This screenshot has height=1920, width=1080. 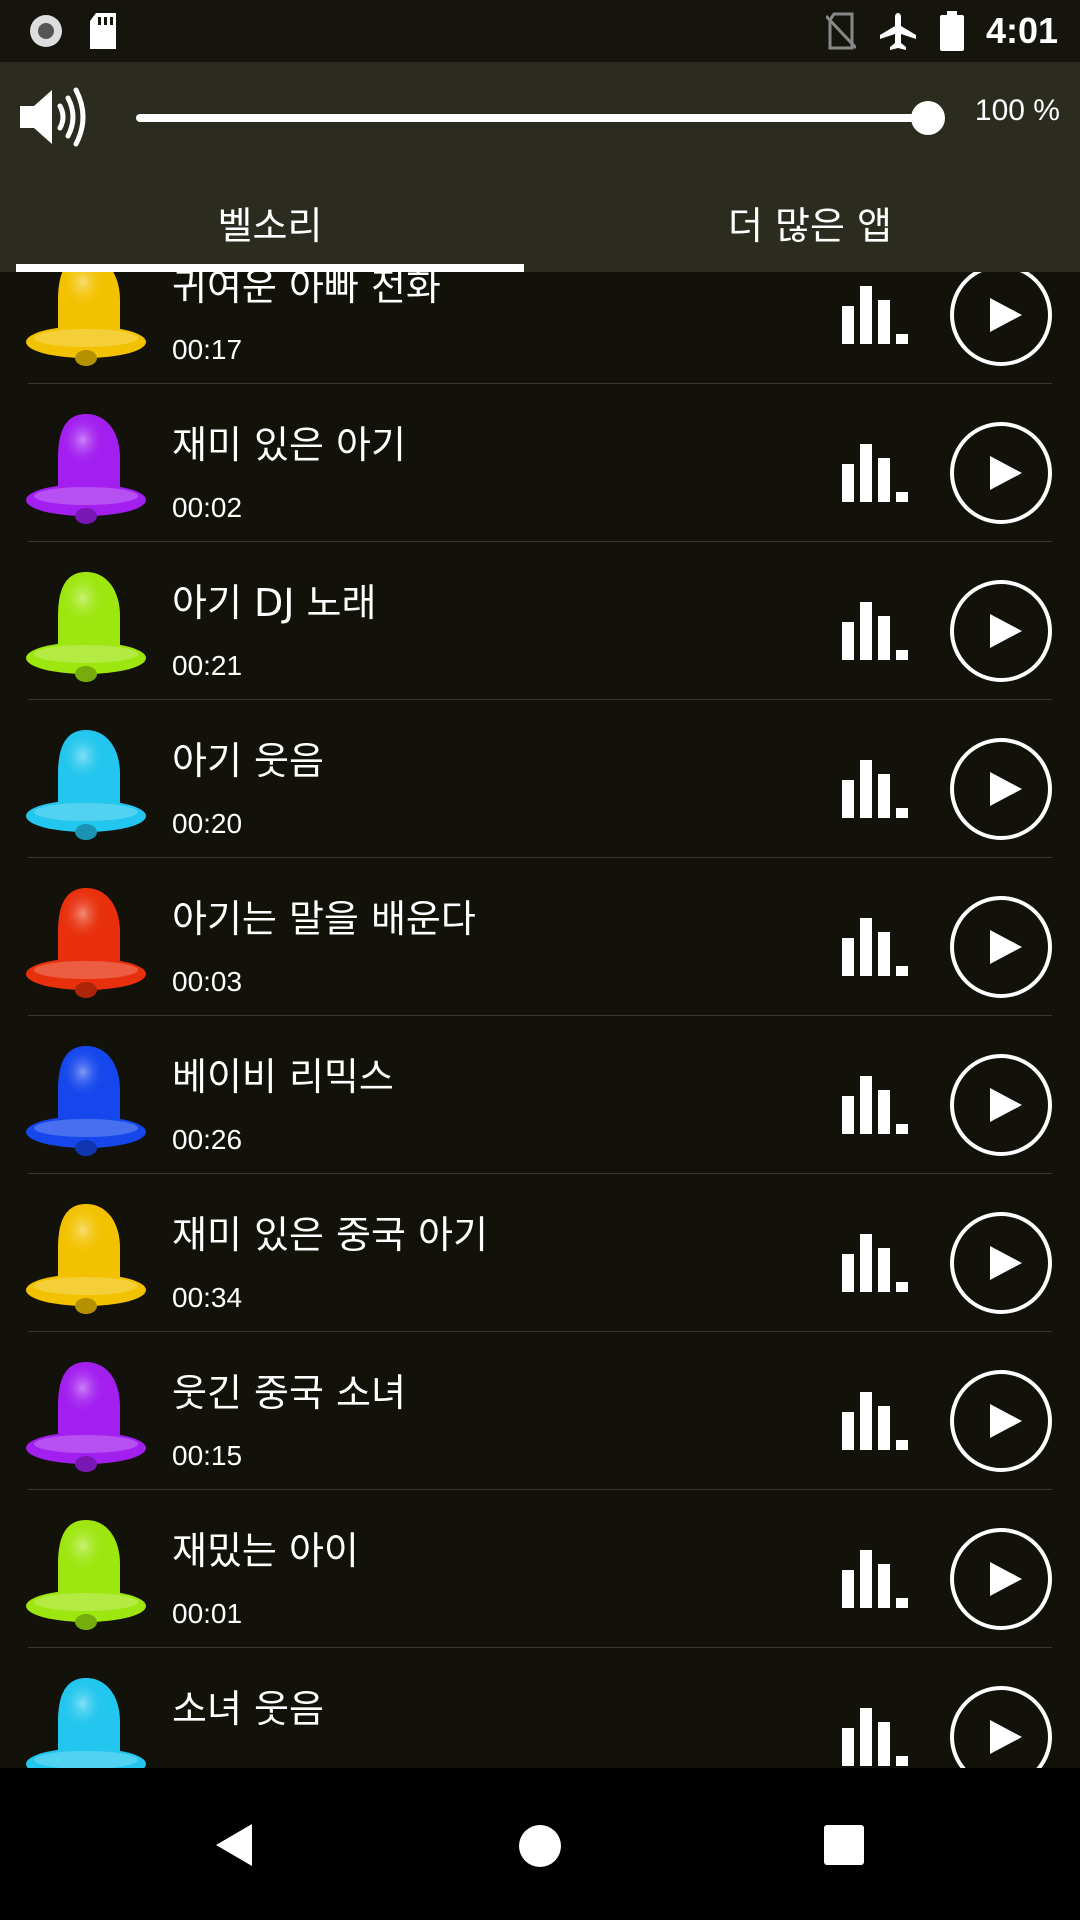 I want to click on ringtone-row: 아기는 말을 배운다 00:03, so click(x=540, y=937).